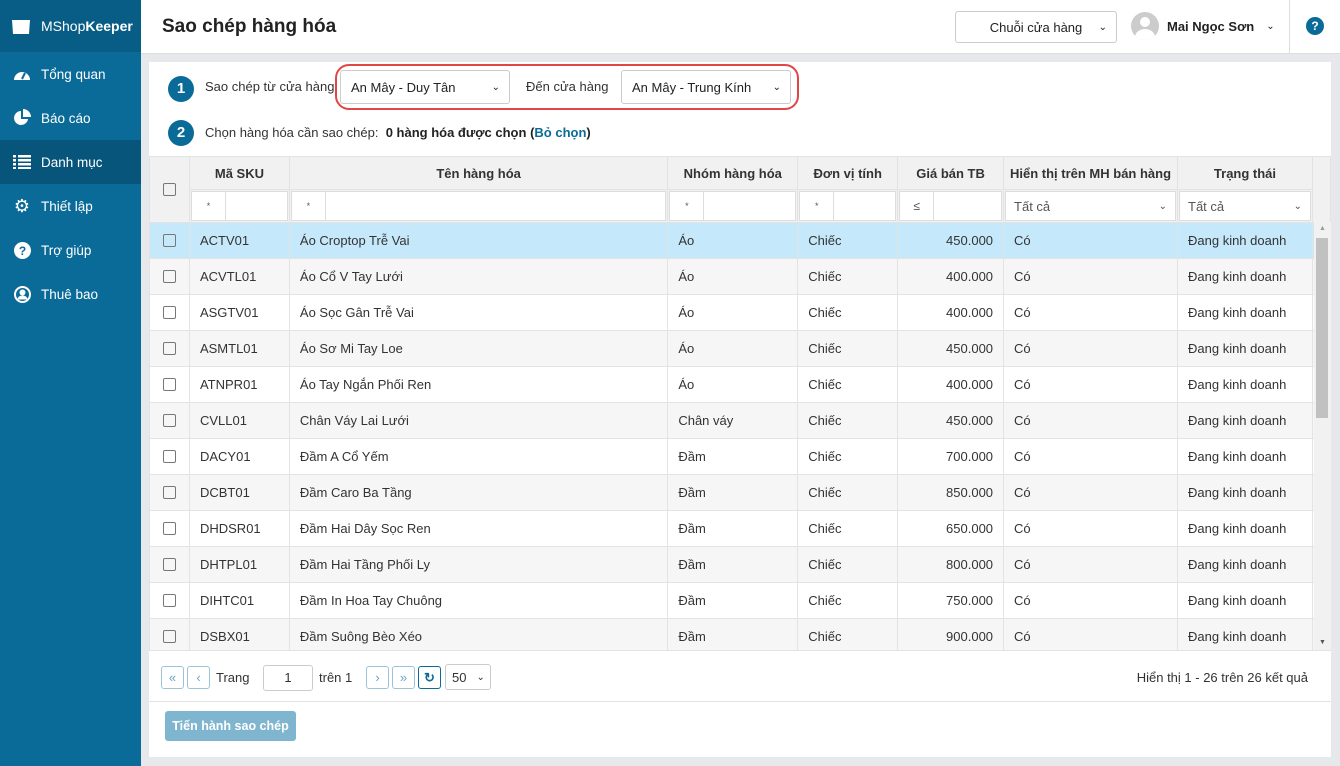 This screenshot has width=1340, height=766. Describe the element at coordinates (733, 173) in the screenshot. I see `col-group: Nhóm hàng hóa` at that location.